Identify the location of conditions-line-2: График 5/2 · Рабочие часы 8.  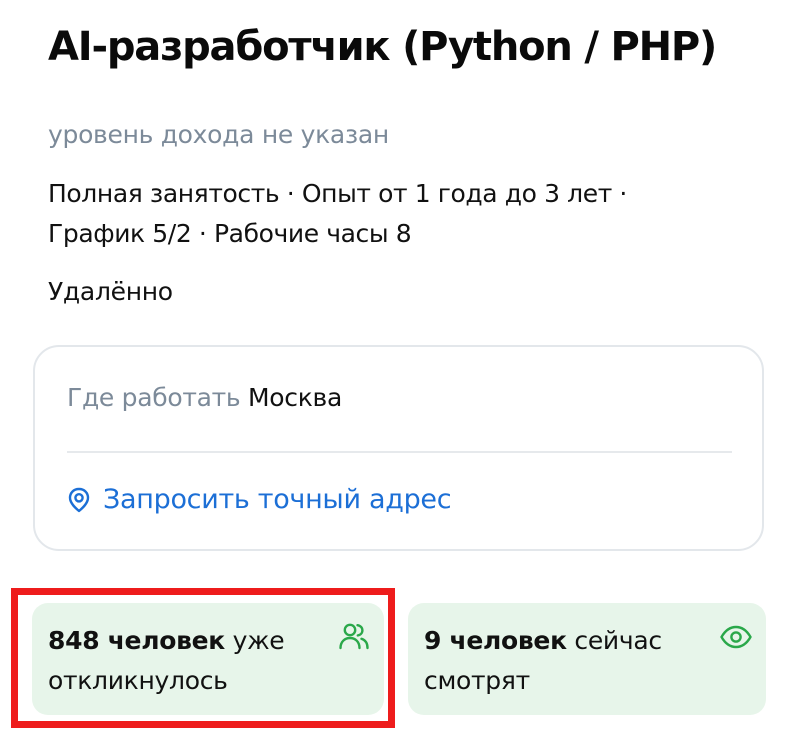
(230, 233).